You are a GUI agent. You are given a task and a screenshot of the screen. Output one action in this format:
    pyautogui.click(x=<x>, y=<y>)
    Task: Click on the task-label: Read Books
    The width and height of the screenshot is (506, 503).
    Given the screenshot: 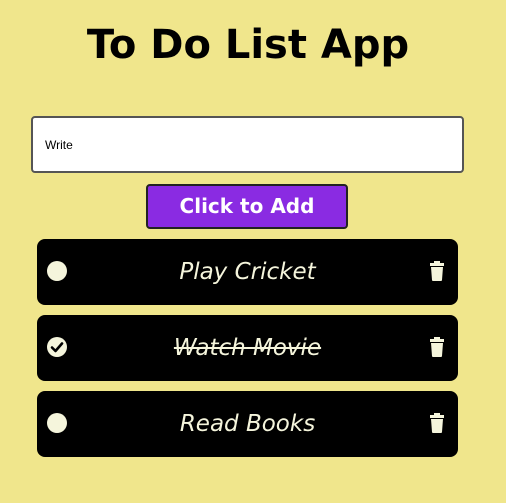 What is the action you would take?
    pyautogui.click(x=247, y=424)
    